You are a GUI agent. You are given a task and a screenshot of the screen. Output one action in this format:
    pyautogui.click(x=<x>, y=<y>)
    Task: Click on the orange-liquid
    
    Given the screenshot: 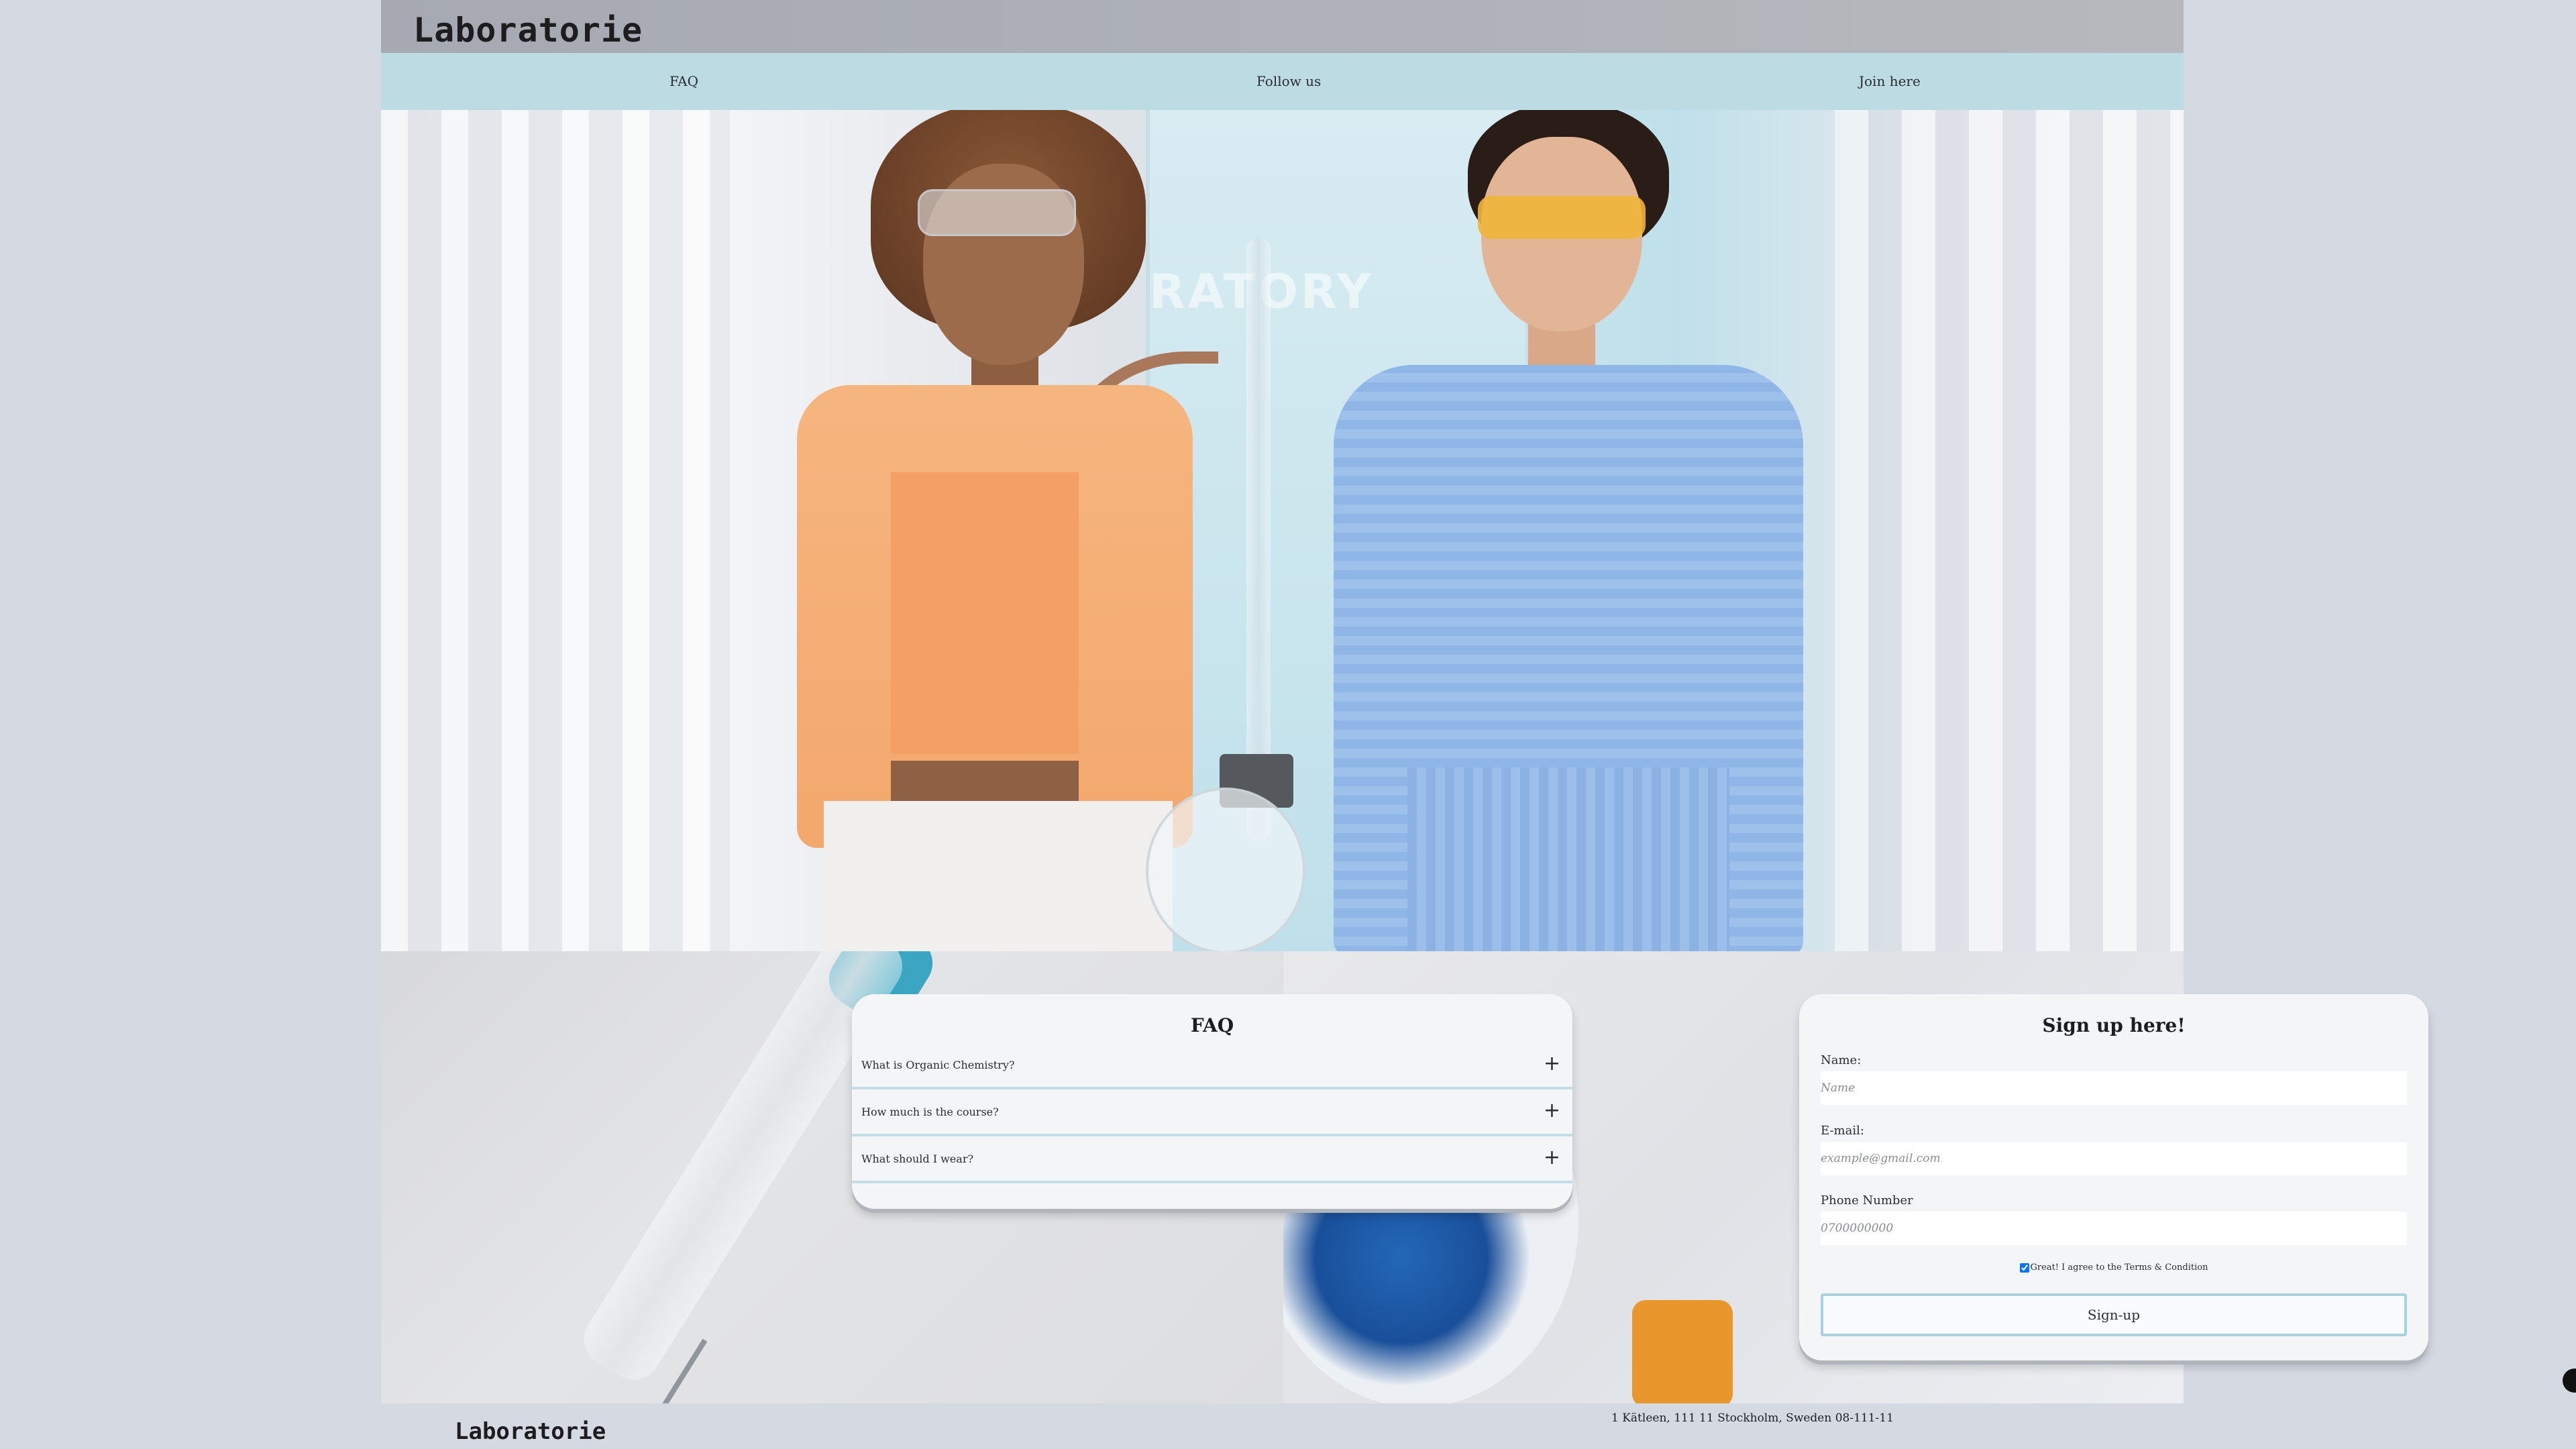 What is the action you would take?
    pyautogui.click(x=1682, y=1351)
    